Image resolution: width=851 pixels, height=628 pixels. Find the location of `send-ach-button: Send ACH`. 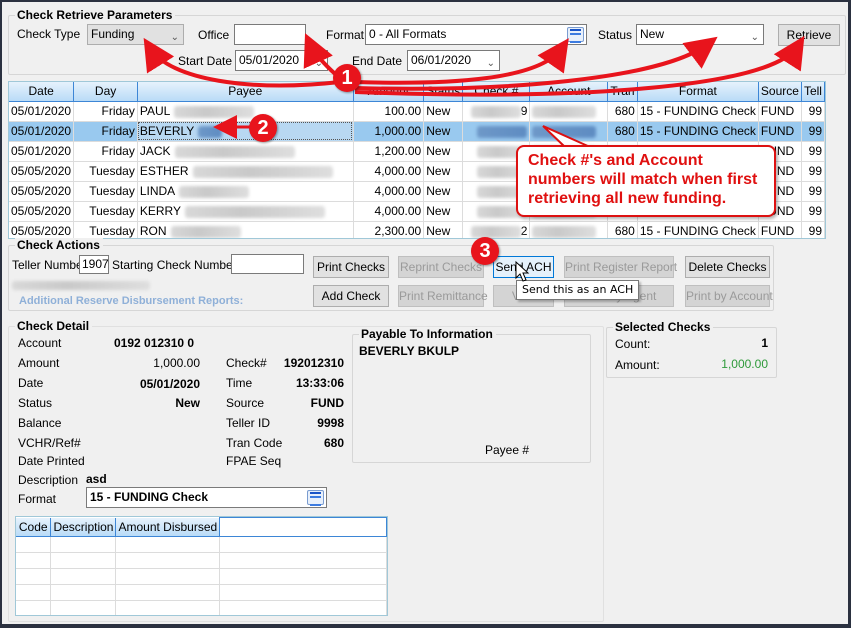

send-ach-button: Send ACH is located at coordinates (523, 267).